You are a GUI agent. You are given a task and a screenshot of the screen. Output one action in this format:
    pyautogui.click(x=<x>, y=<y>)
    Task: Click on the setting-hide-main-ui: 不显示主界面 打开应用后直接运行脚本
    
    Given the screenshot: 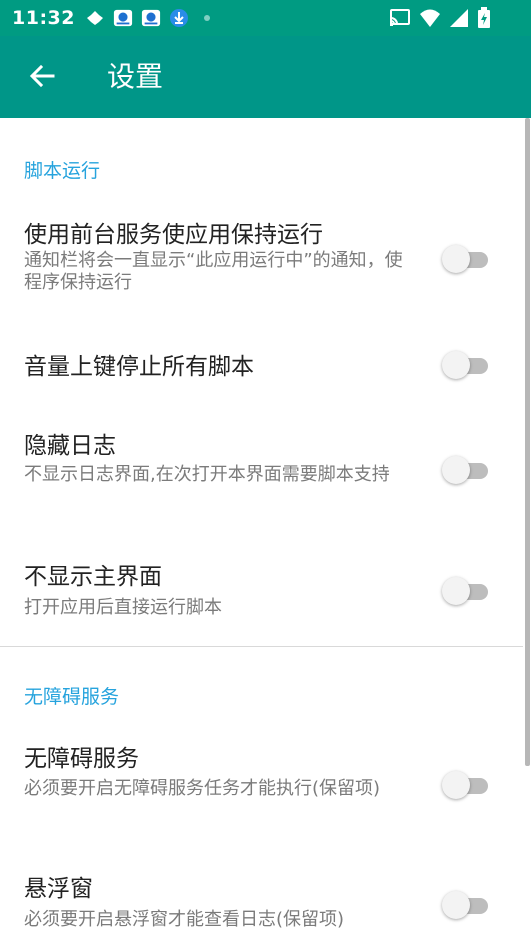 What is the action you would take?
    pyautogui.click(x=261, y=594)
    